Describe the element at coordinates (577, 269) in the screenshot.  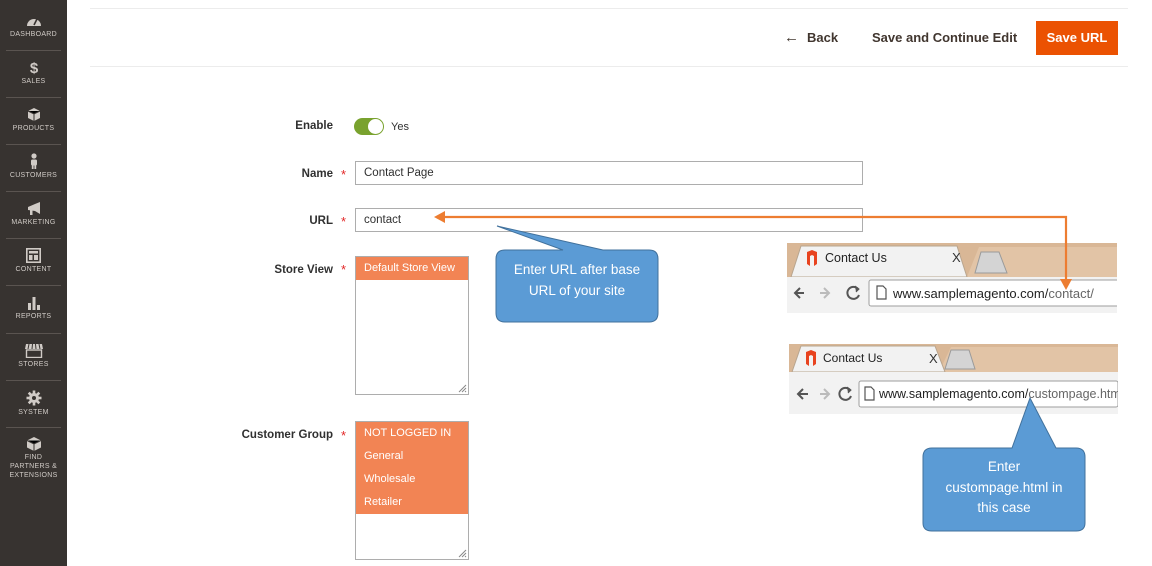
I see `callout-url-hint-line1: Enter URL after base` at that location.